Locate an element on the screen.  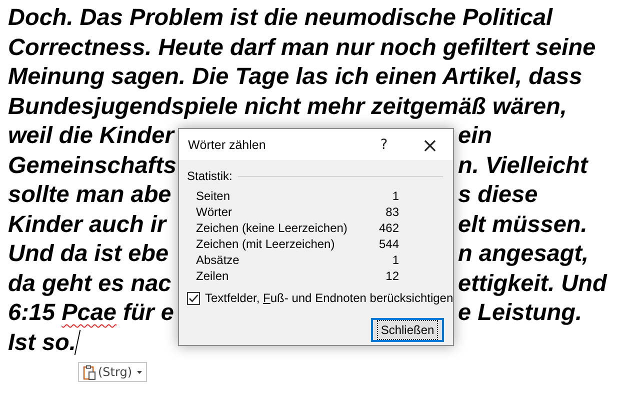
text-line: 6:15 Pcae für e is located at coordinates (91, 313).